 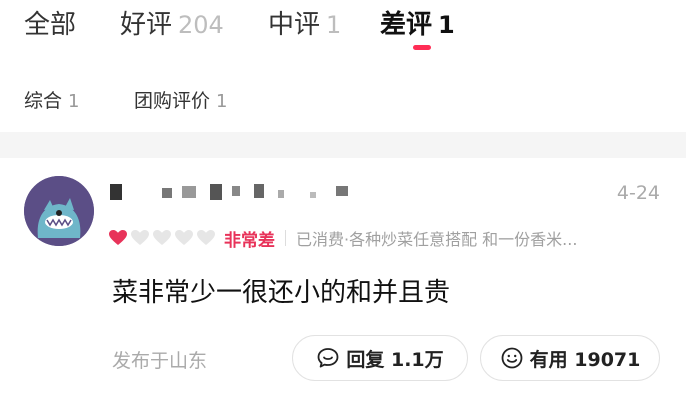 I want to click on tab-all: 全部, so click(x=50, y=24).